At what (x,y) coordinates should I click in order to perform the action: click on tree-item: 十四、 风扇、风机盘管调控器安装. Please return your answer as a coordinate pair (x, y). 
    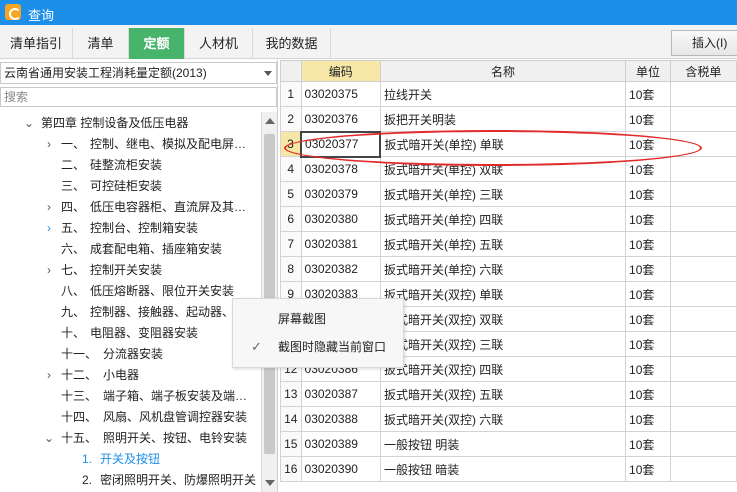
    Looking at the image, I should click on (130, 417).